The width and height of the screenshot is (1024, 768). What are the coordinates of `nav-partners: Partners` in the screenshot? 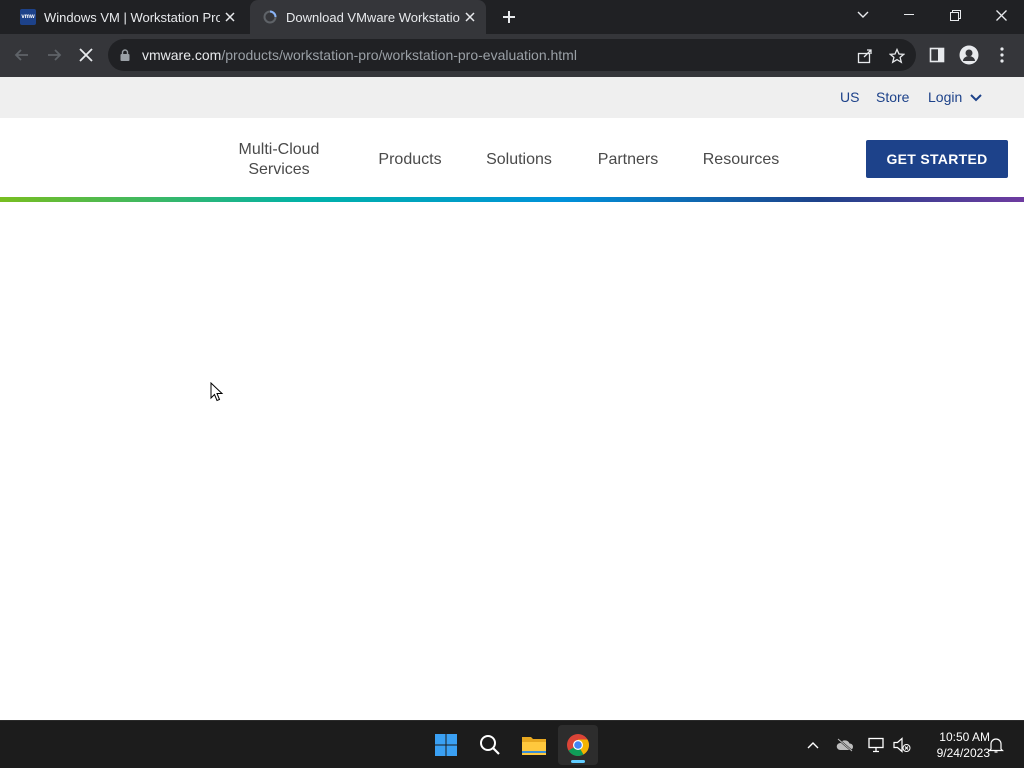 It's located at (628, 160).